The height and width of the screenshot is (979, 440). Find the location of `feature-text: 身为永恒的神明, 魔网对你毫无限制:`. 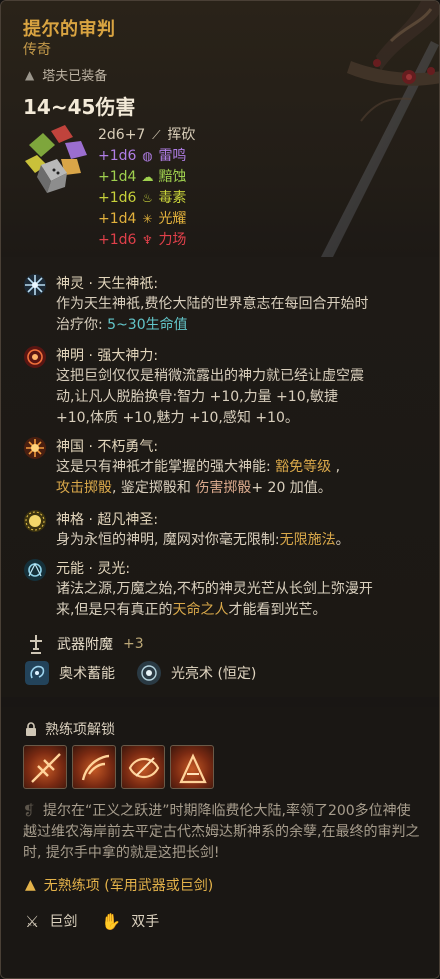

feature-text: 身为永恒的神明, 魔网对你毫无限制: is located at coordinates (168, 540).